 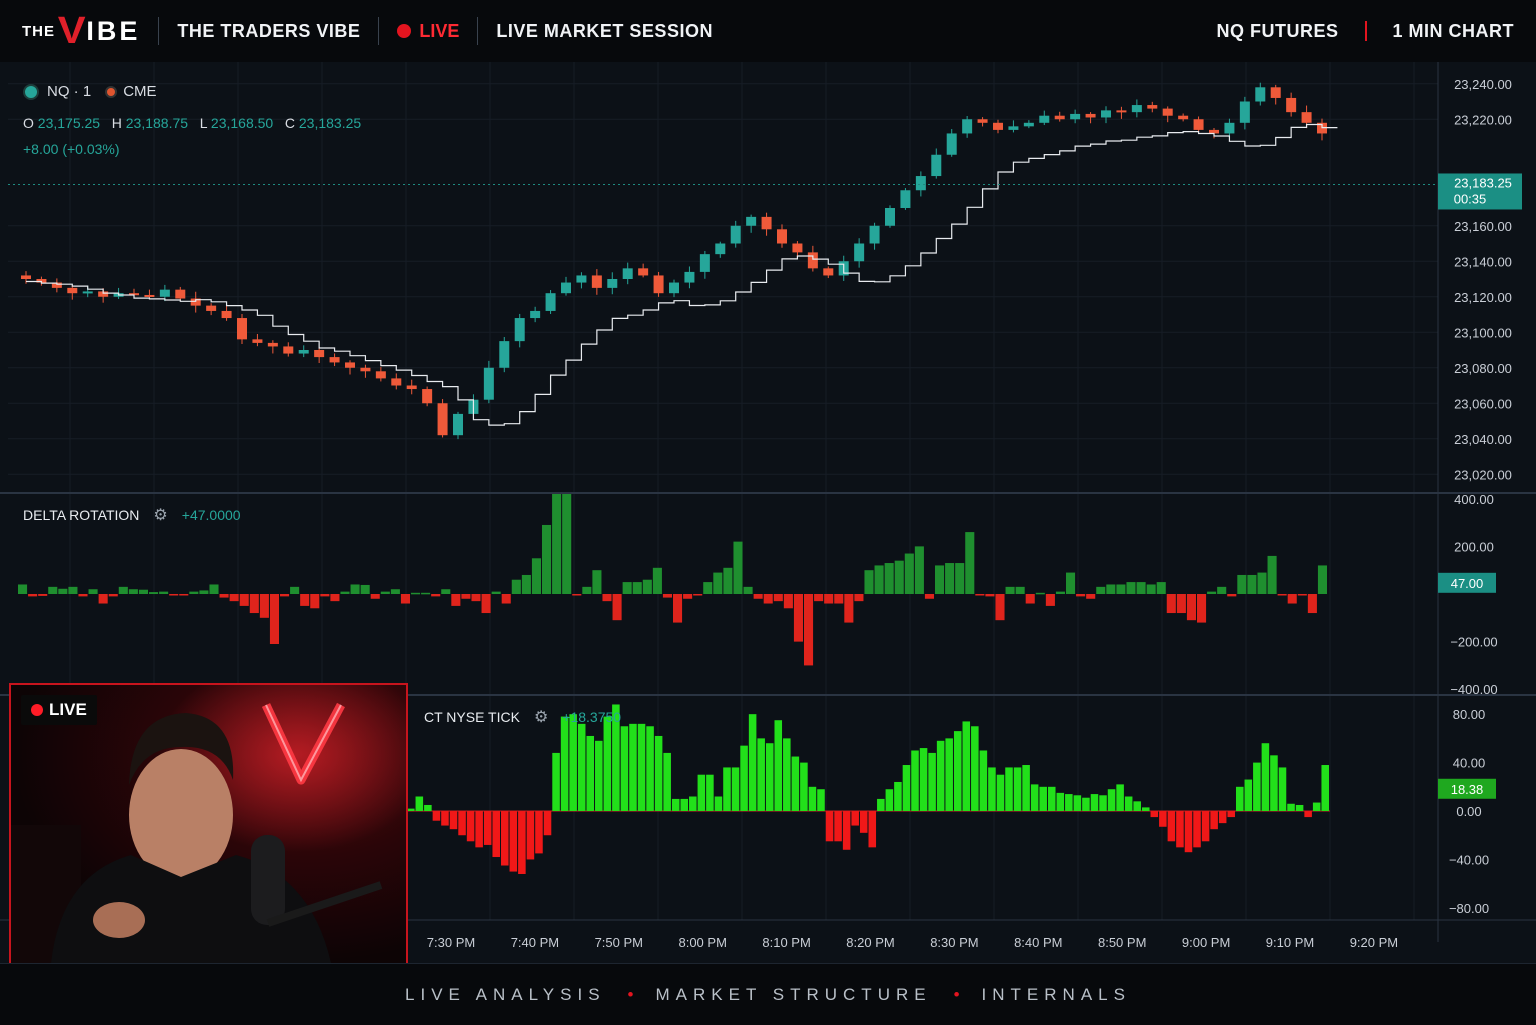 What do you see at coordinates (1122, 942) in the screenshot?
I see `time-axis-label: 8:50 PM` at bounding box center [1122, 942].